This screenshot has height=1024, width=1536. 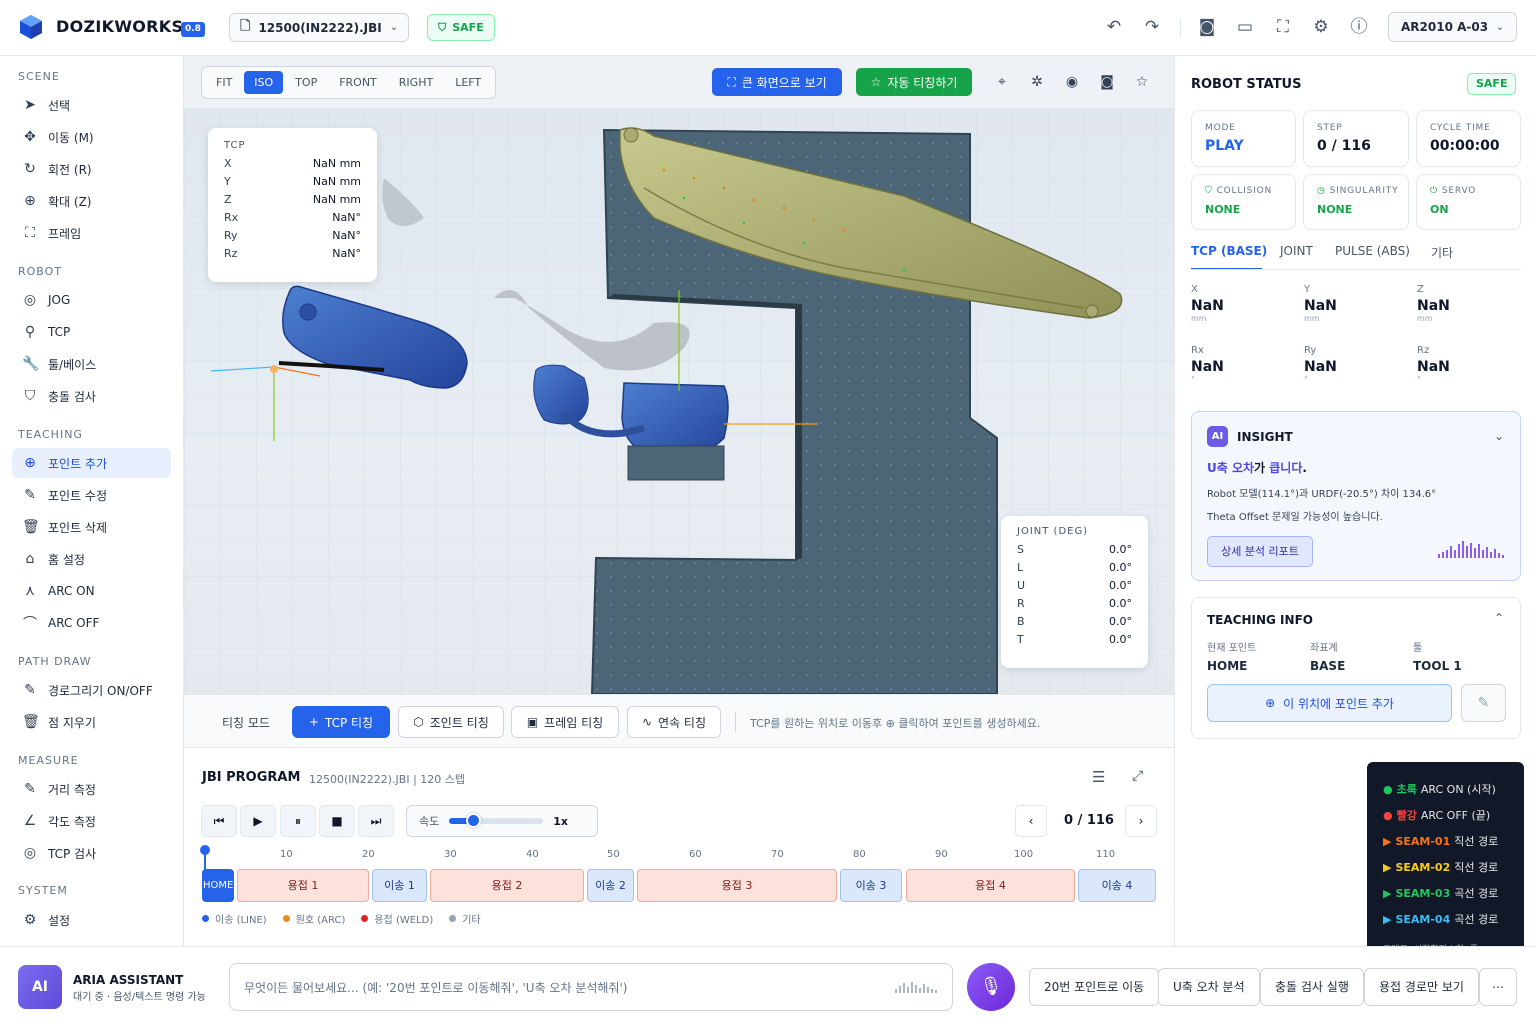 I want to click on quick-action-collision: 충돌 검사 실행, so click(x=1312, y=987).